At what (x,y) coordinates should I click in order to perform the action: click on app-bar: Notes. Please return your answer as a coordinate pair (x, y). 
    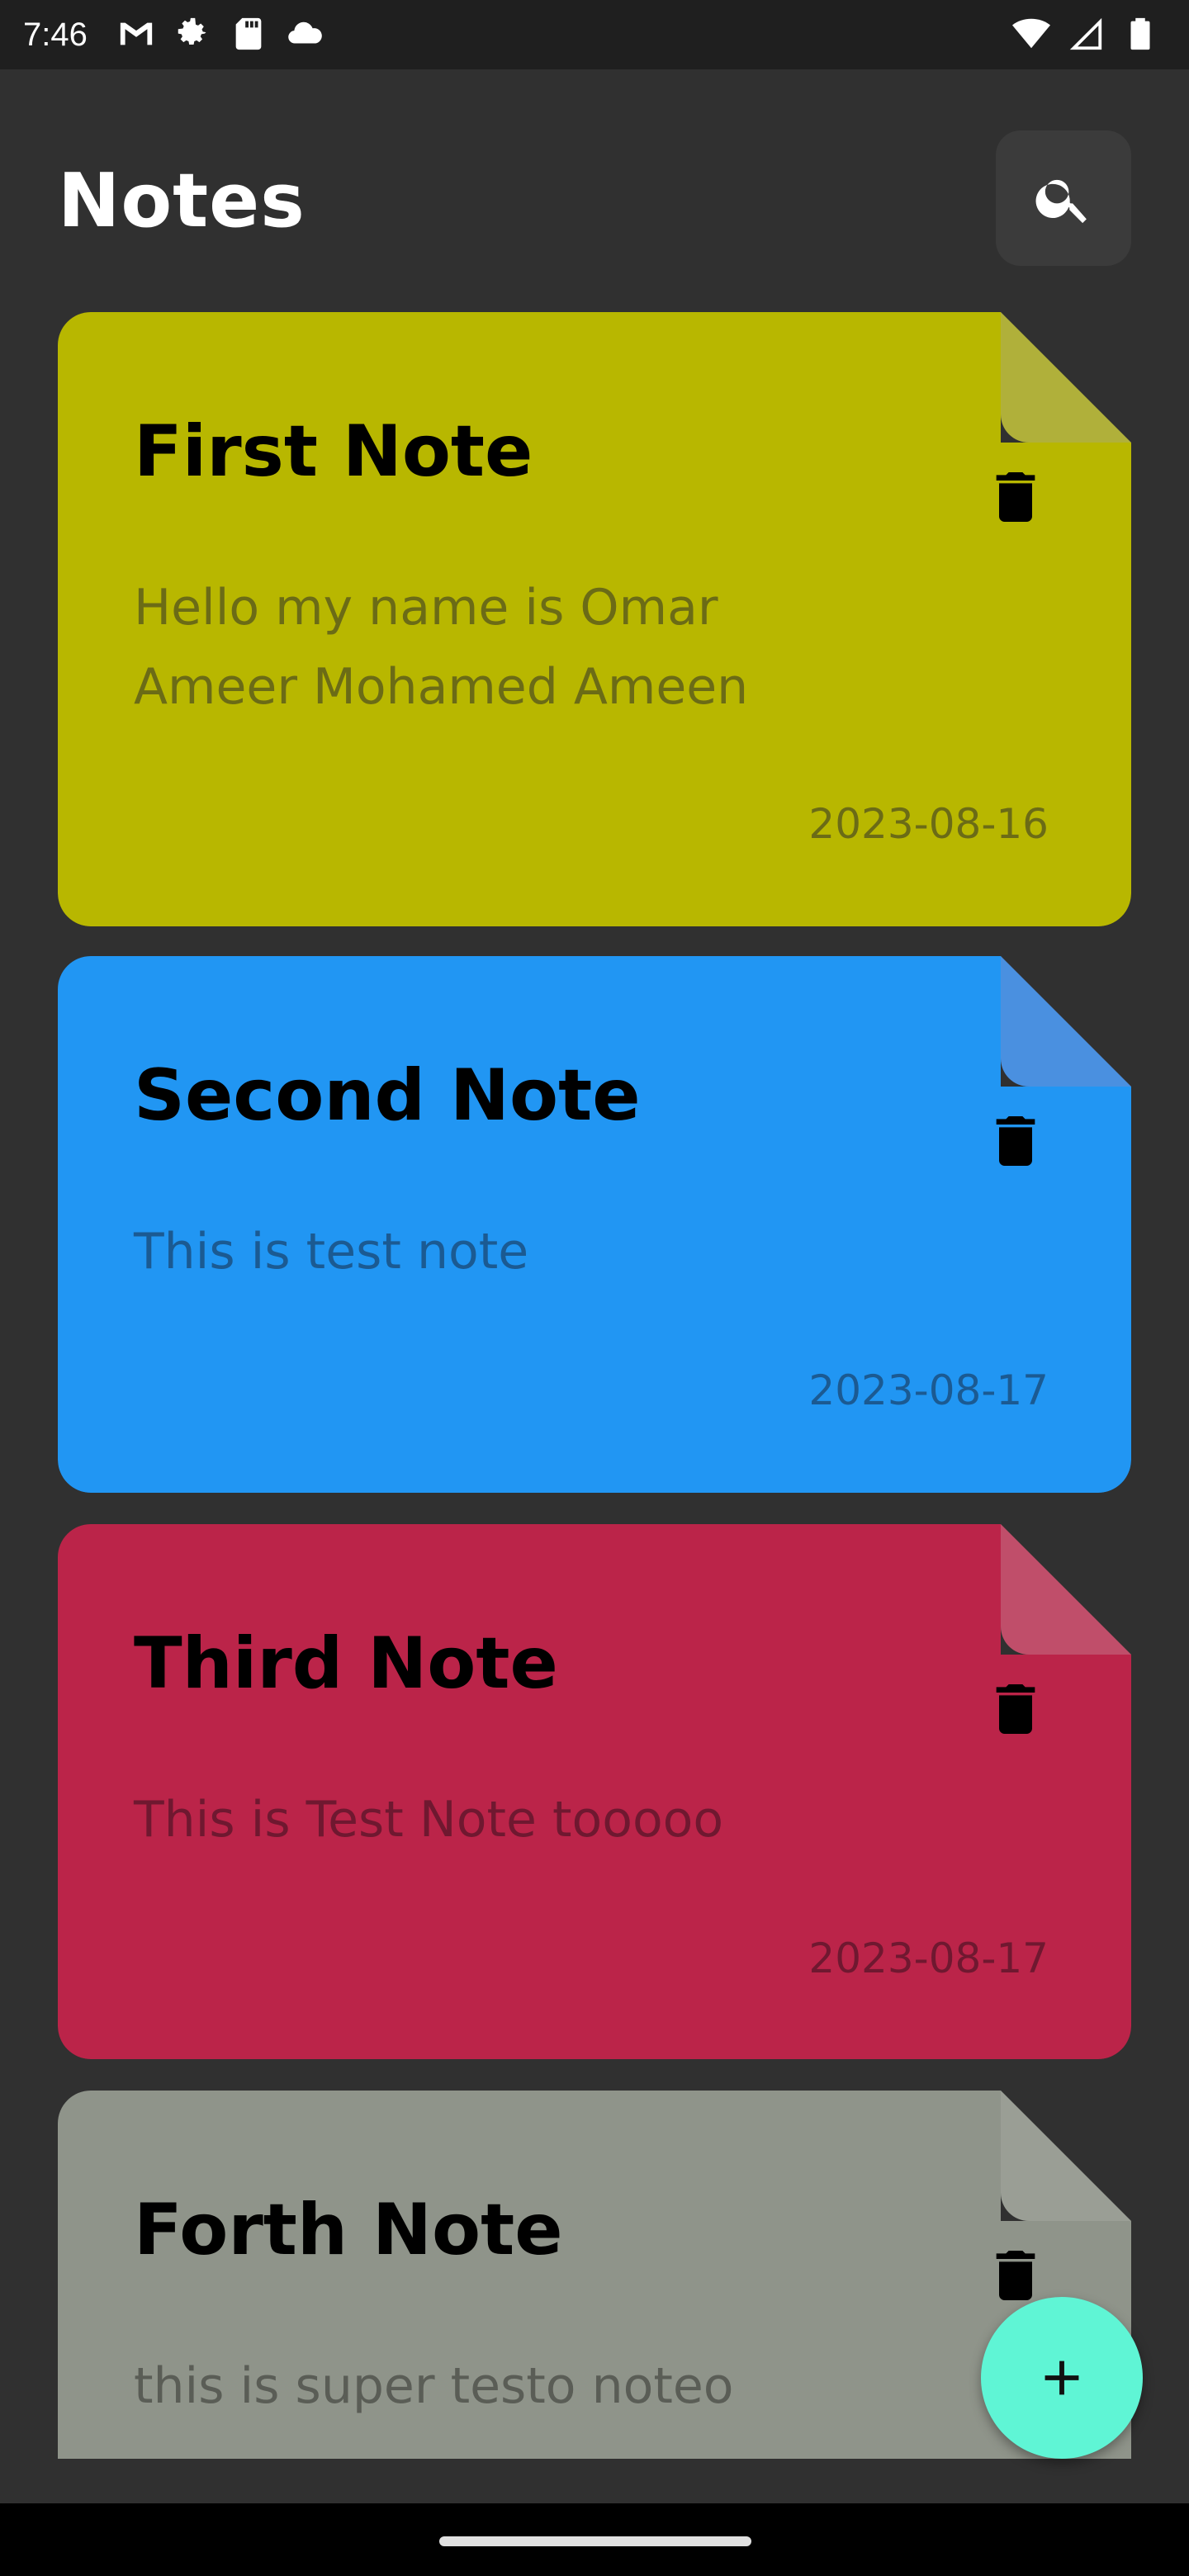
    Looking at the image, I should click on (594, 189).